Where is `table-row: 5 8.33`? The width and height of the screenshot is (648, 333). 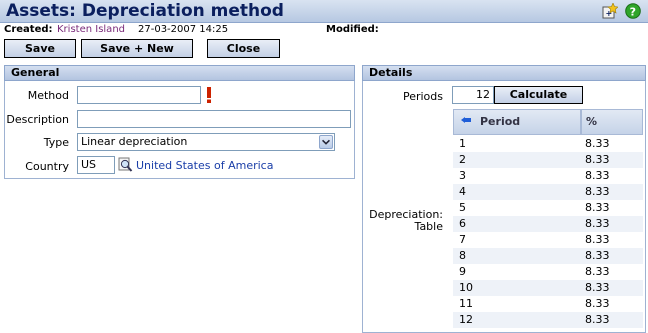
table-row: 5 8.33 is located at coordinates (548, 208).